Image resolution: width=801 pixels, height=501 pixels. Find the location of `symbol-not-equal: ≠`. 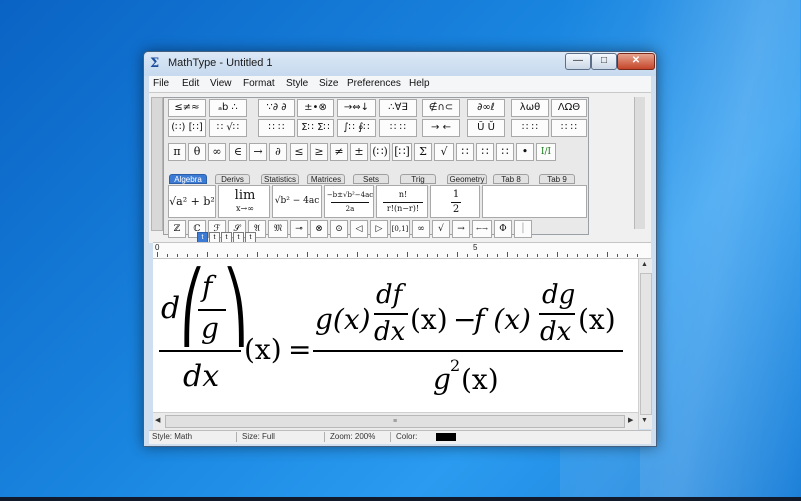

symbol-not-equal: ≠ is located at coordinates (339, 152).